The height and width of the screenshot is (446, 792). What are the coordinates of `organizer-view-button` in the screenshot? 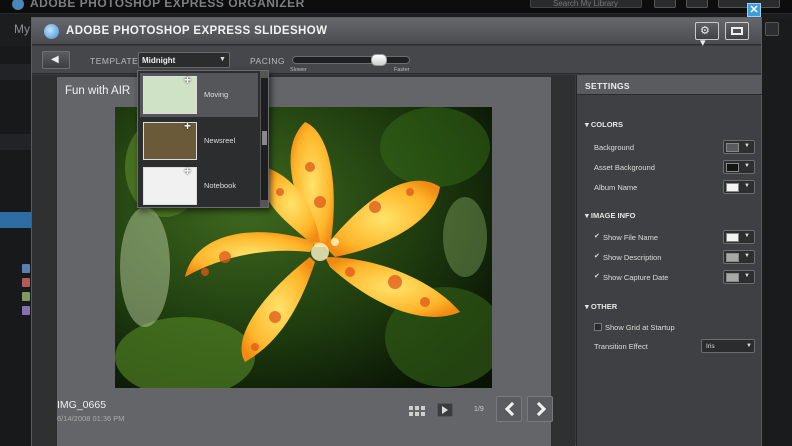 It's located at (697, 4).